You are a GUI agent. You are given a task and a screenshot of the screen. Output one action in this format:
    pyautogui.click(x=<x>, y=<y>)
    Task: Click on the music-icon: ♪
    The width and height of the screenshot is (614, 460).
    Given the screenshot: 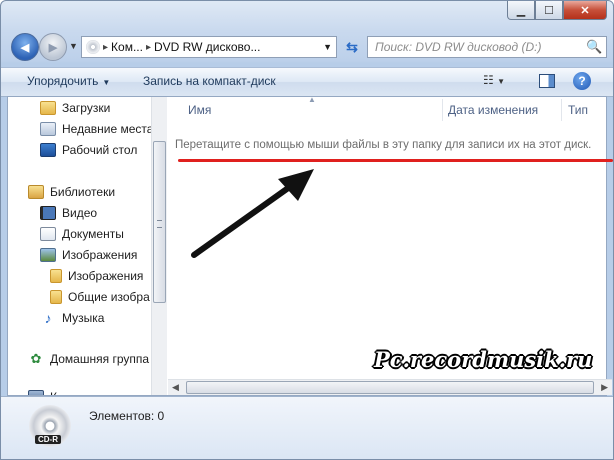 What is the action you would take?
    pyautogui.click(x=48, y=318)
    